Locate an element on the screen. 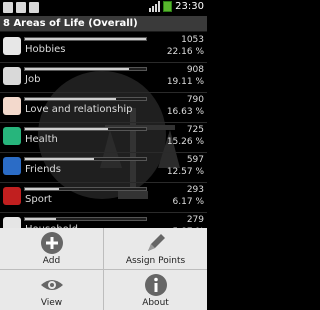 Image resolution: width=320 pixels, height=310 pixels. area-percent: 16.63 % is located at coordinates (185, 112).